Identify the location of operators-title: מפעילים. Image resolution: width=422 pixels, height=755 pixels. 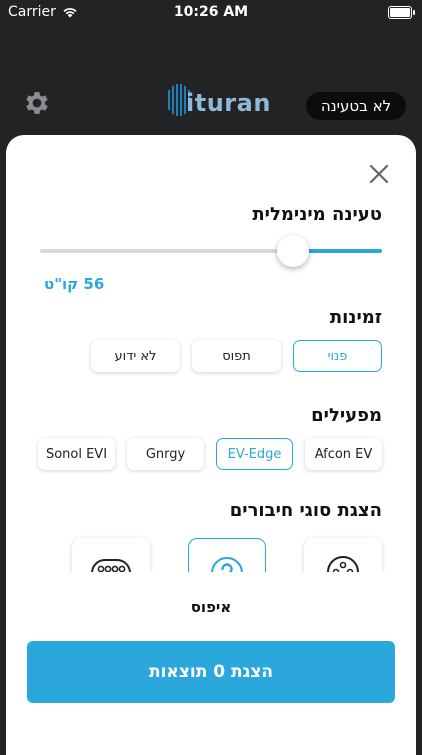
(346, 415).